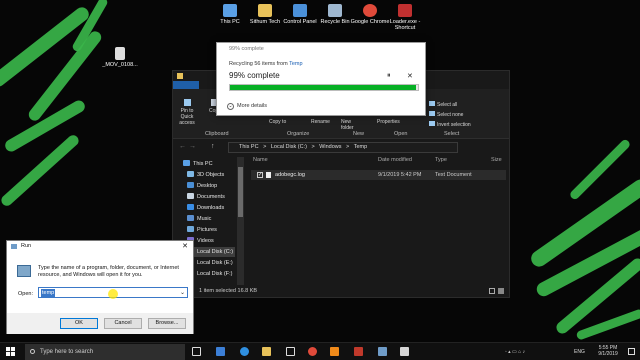 The height and width of the screenshot is (360, 640). What do you see at coordinates (48, 293) in the screenshot?
I see `open-input-value: temp` at bounding box center [48, 293].